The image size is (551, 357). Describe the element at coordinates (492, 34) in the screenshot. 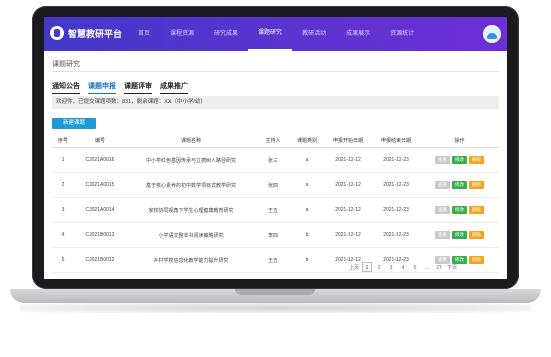

I see `user-avatar` at that location.